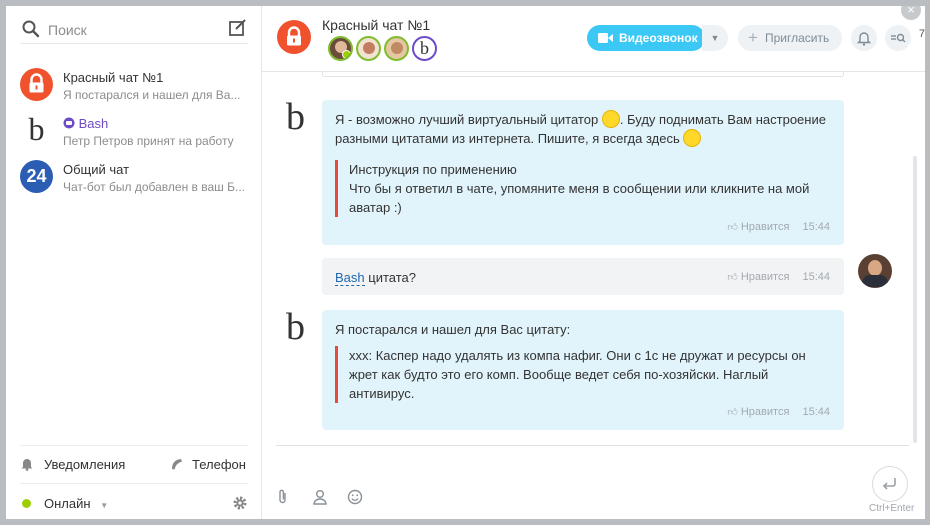  I want to click on phone-icon, so click(177, 464).